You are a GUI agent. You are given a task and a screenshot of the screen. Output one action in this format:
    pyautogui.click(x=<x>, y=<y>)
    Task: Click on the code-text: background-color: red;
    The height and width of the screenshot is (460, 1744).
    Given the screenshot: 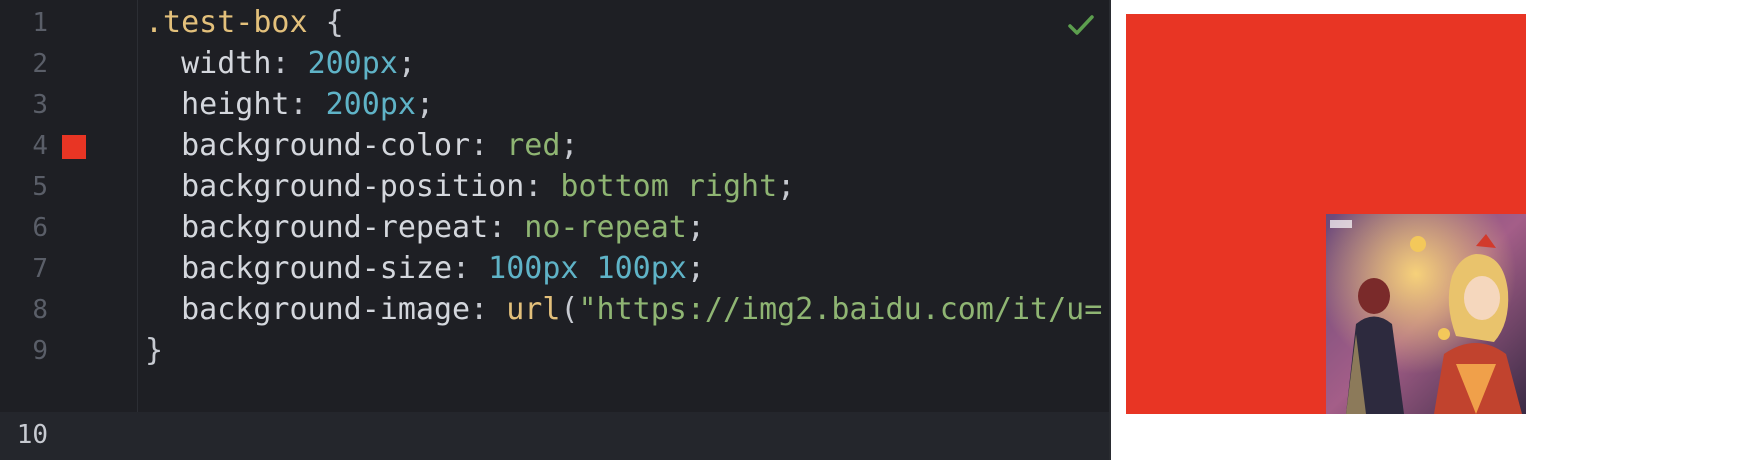 What is the action you would take?
    pyautogui.click(x=361, y=146)
    